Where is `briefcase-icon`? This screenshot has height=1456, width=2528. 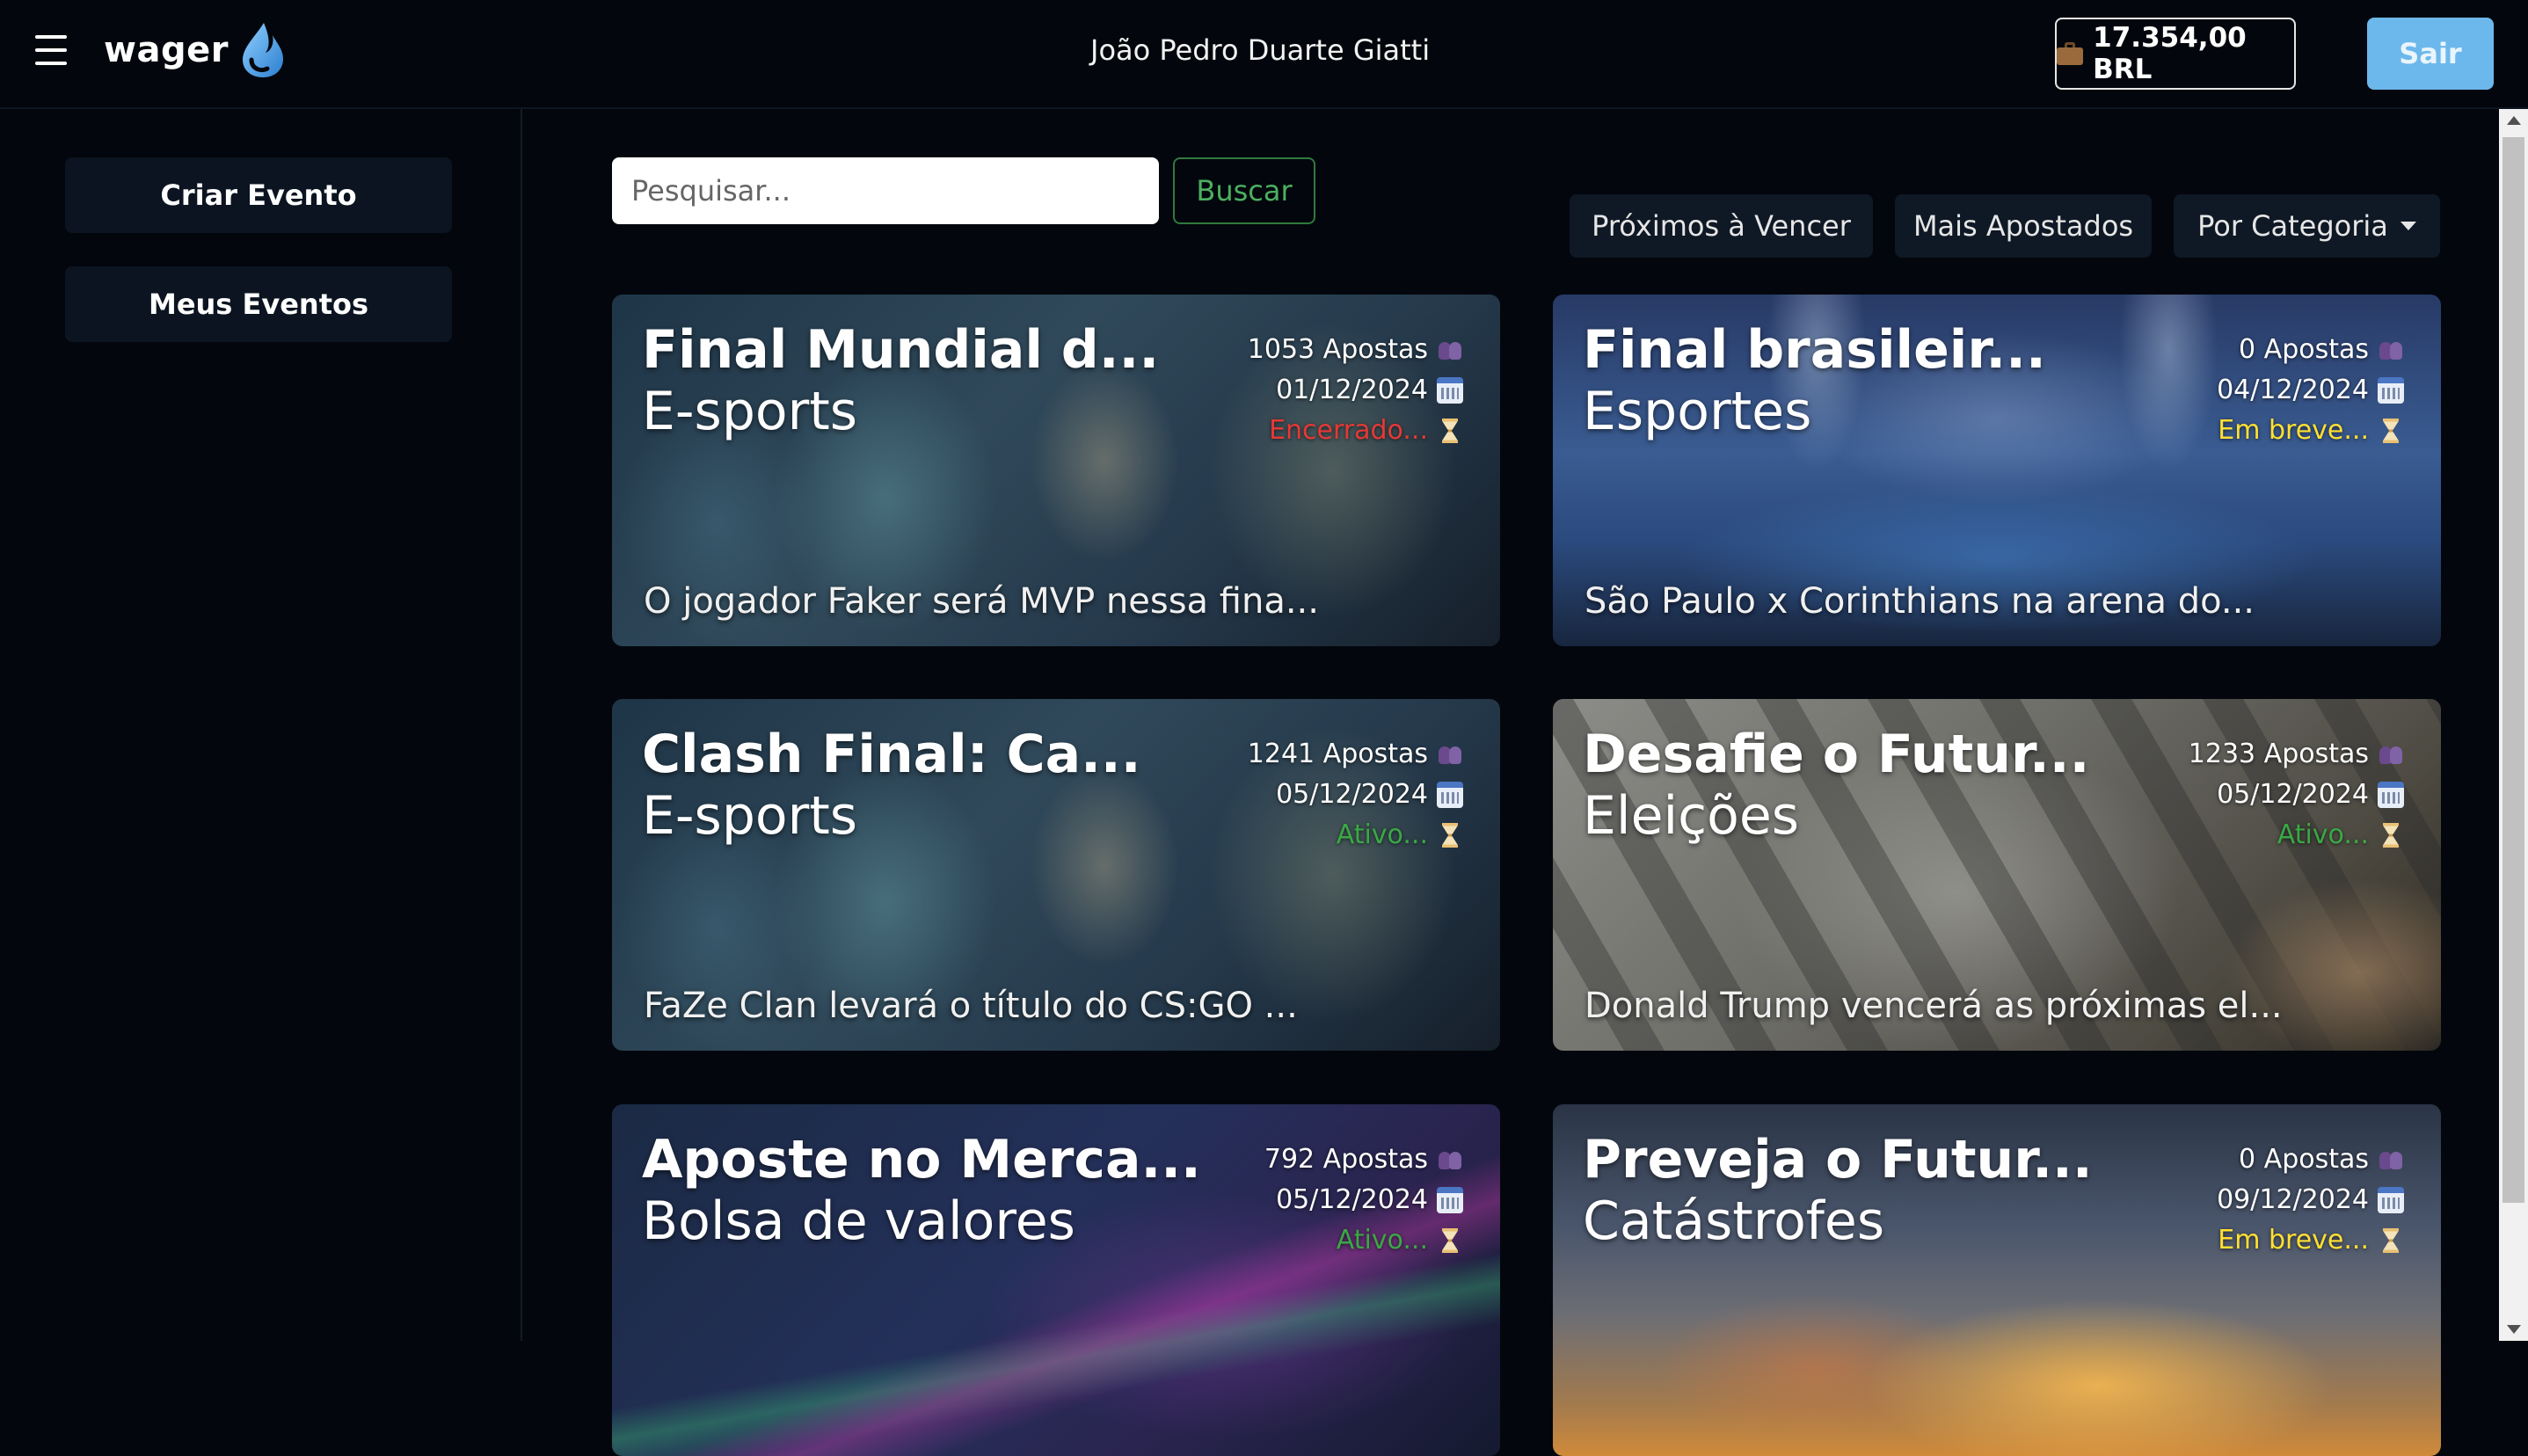 briefcase-icon is located at coordinates (2070, 53).